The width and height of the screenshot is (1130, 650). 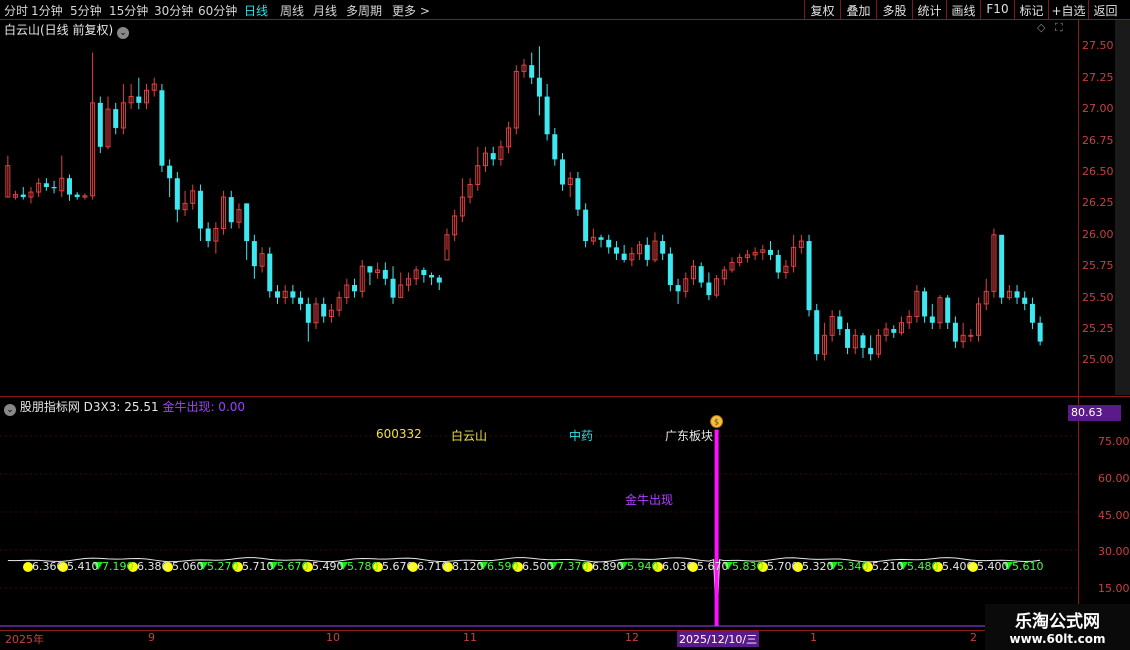 I want to click on price-tick: 25.25, so click(x=1098, y=329).